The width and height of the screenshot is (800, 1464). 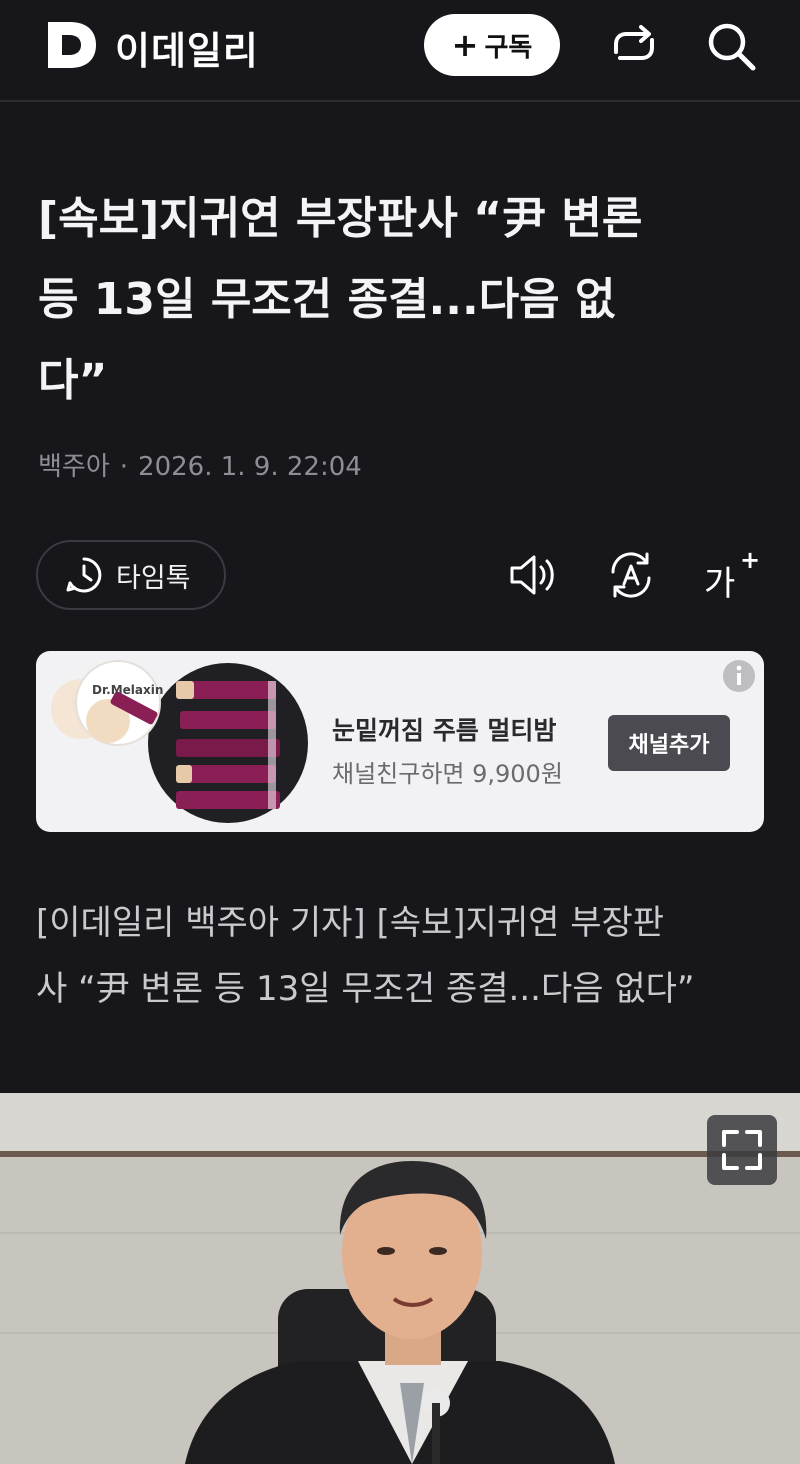 What do you see at coordinates (74, 467) in the screenshot?
I see `author-name: 백주아` at bounding box center [74, 467].